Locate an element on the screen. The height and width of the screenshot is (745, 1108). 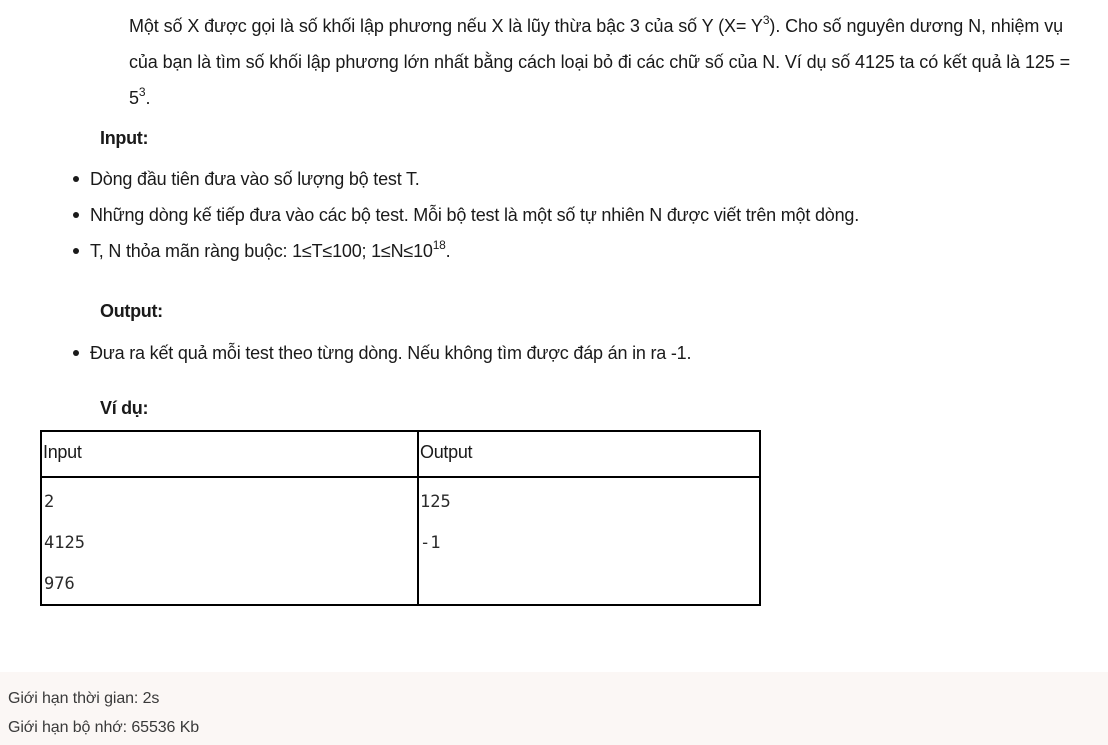
output-heading: Output: is located at coordinates (131, 311).